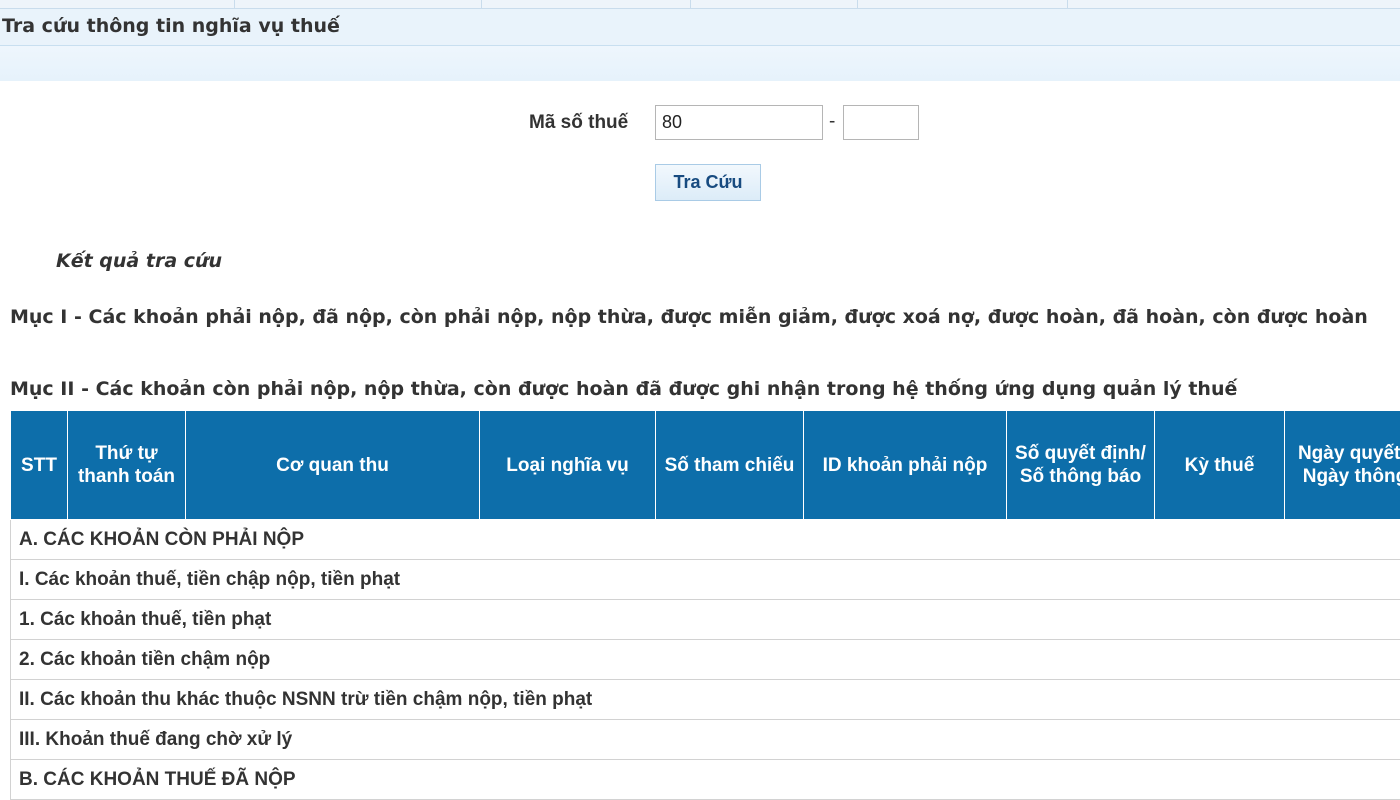 The image size is (1400, 800). I want to click on title-bar: Tra cứu thông tin nghĩa vụ thuế, so click(700, 27).